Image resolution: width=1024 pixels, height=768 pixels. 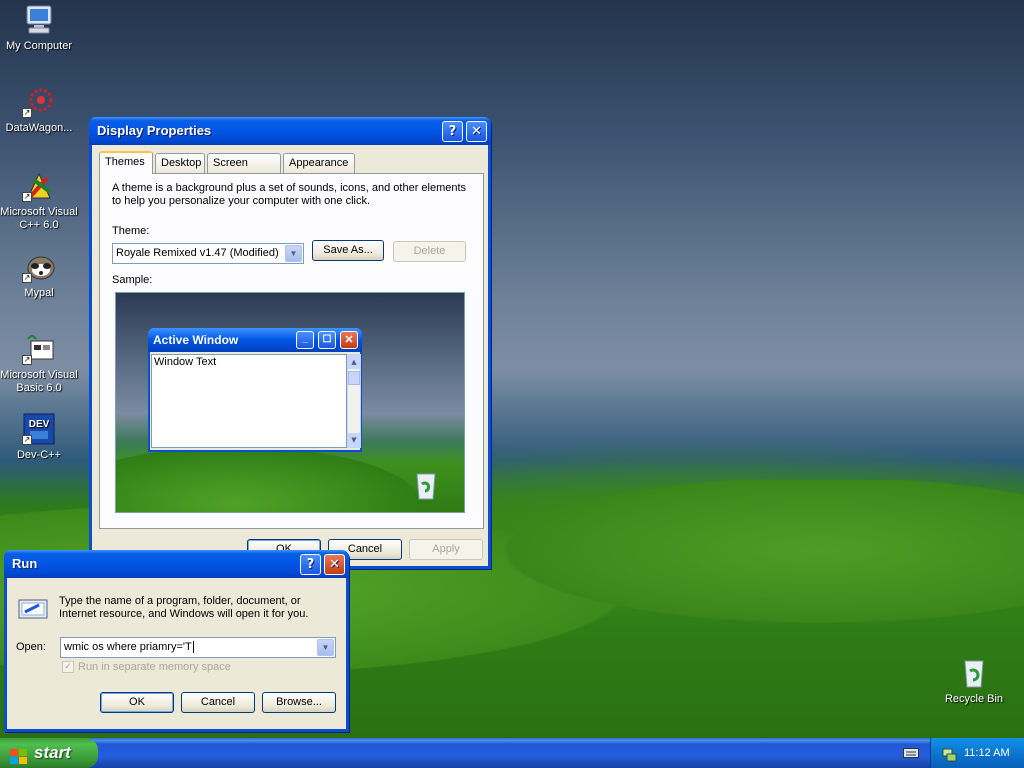 I want to click on svg-text: DEV, so click(x=39, y=424).